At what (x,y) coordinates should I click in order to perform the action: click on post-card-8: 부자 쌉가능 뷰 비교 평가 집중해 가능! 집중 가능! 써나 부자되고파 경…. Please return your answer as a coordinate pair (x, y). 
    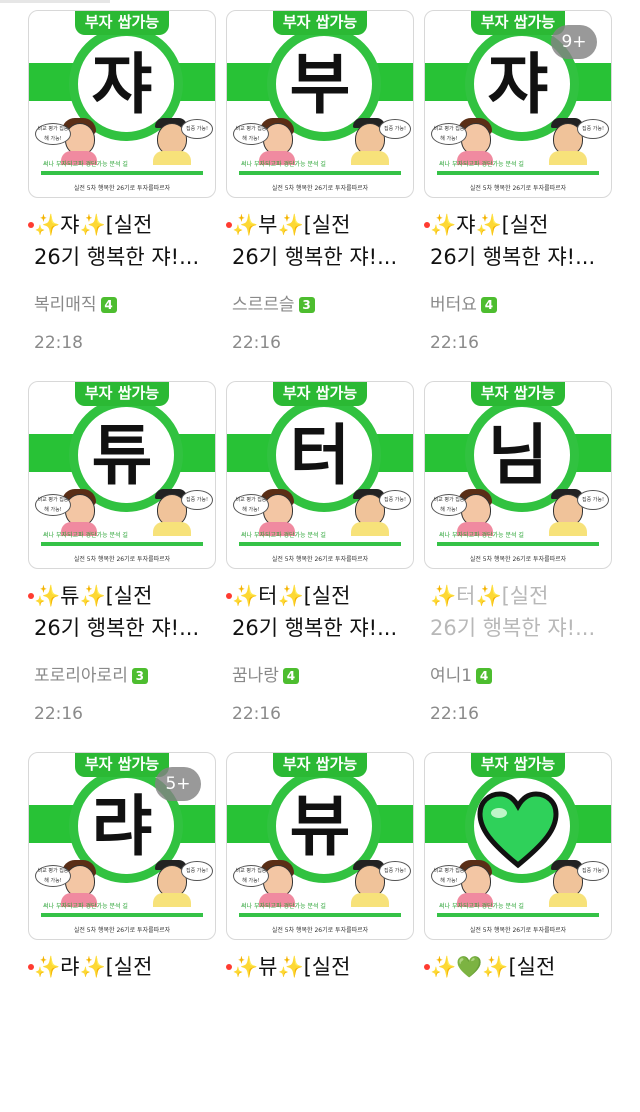
    Looking at the image, I should click on (320, 932).